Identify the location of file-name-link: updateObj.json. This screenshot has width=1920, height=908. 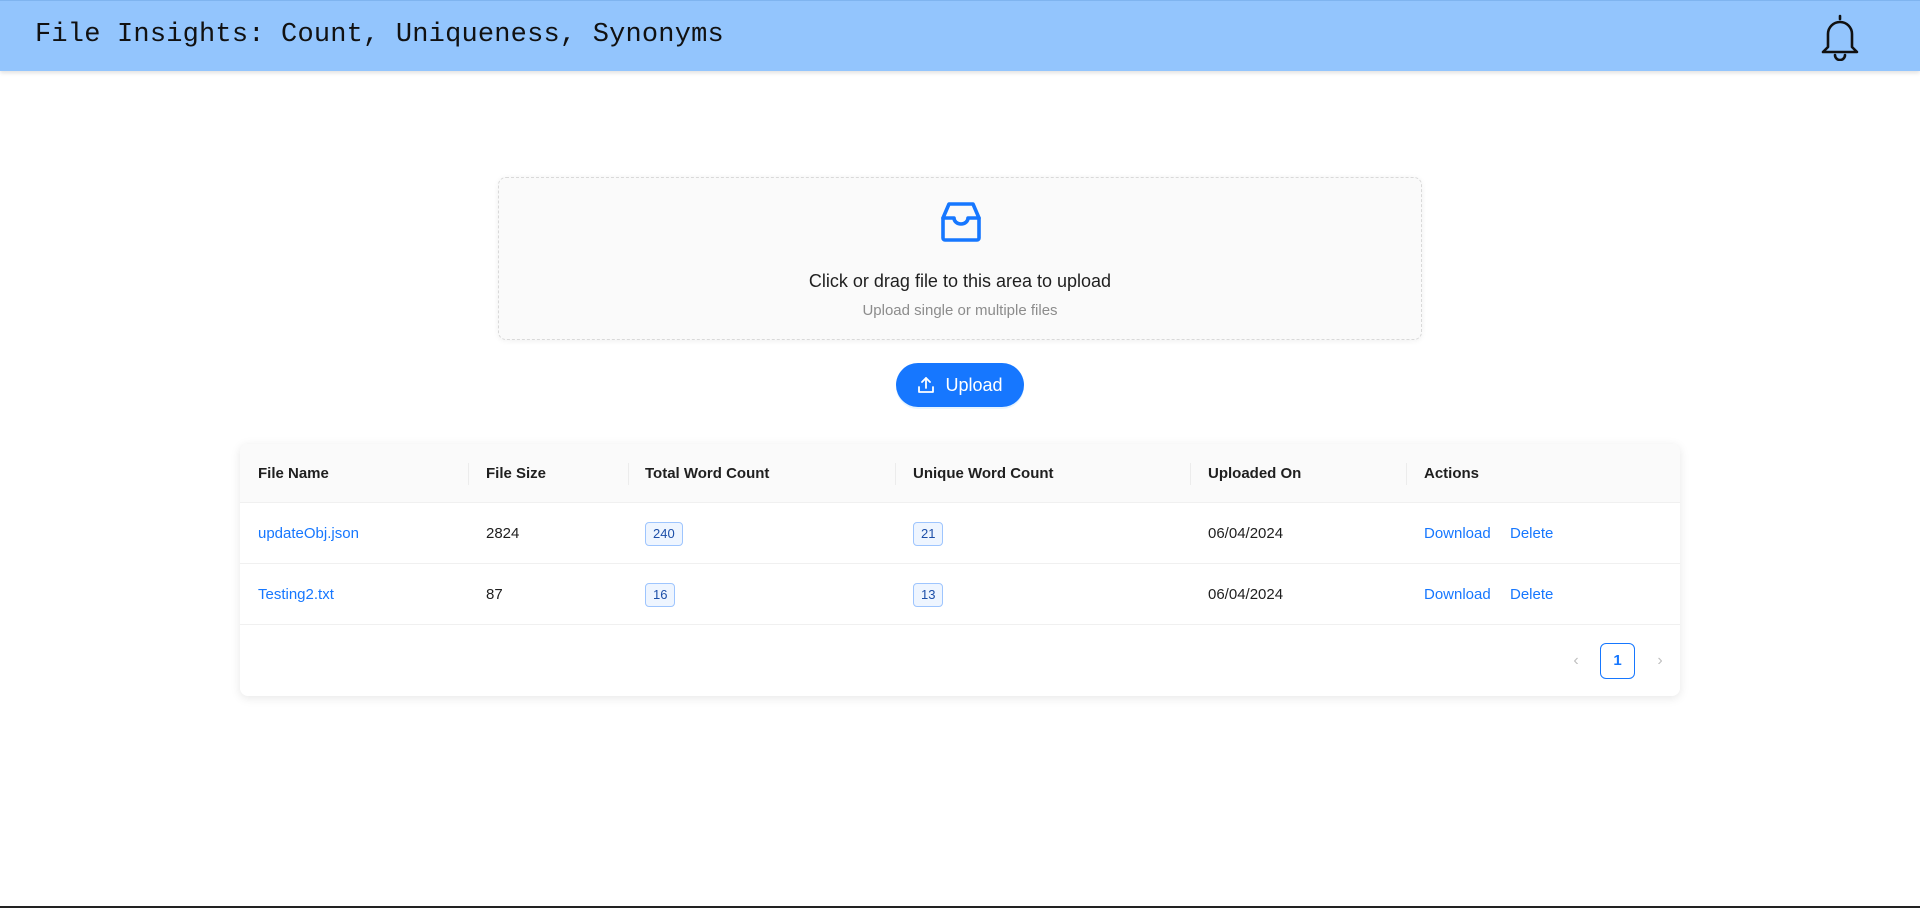
(308, 533).